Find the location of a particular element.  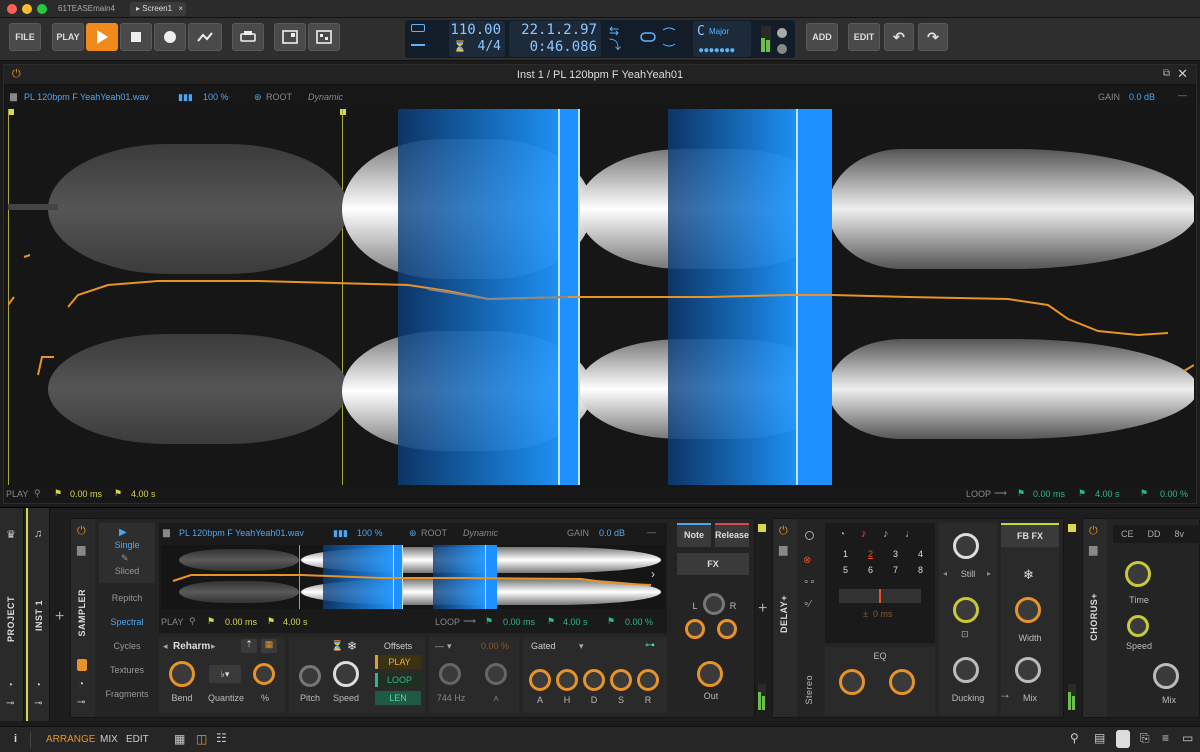

loop-start-value: 0.00 ms is located at coordinates (1049, 494).